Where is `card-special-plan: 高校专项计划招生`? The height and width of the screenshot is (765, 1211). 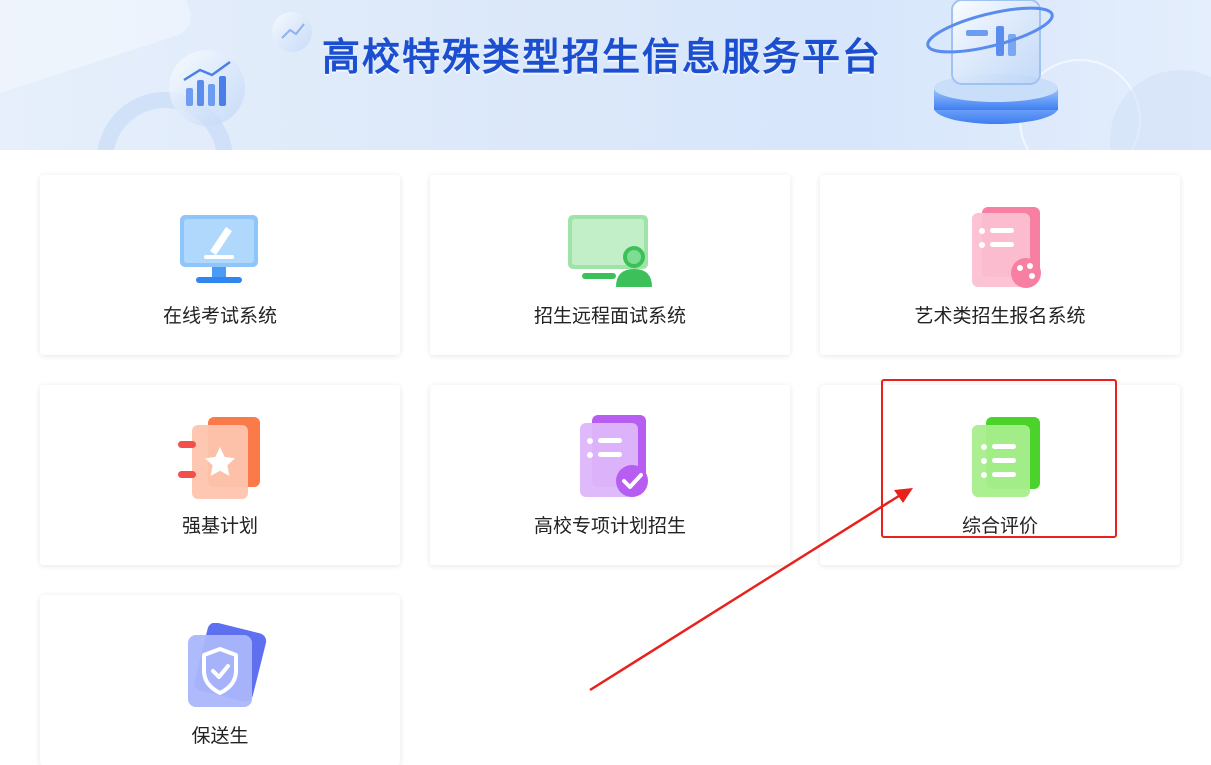 card-special-plan: 高校专项计划招生 is located at coordinates (610, 475).